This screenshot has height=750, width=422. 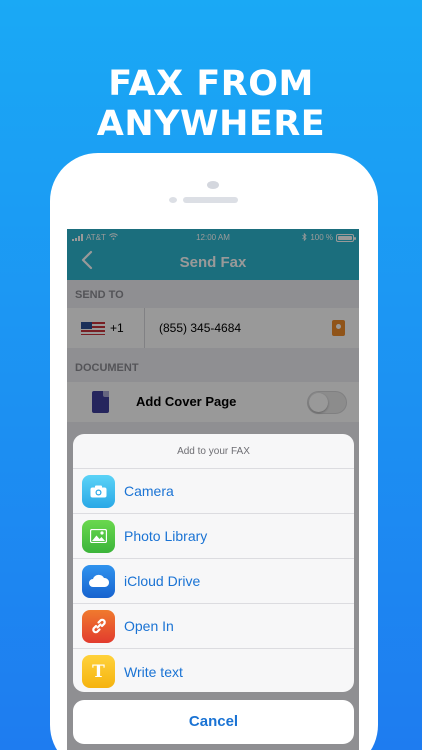 I want to click on action-camera: Camera, so click(x=213, y=491).